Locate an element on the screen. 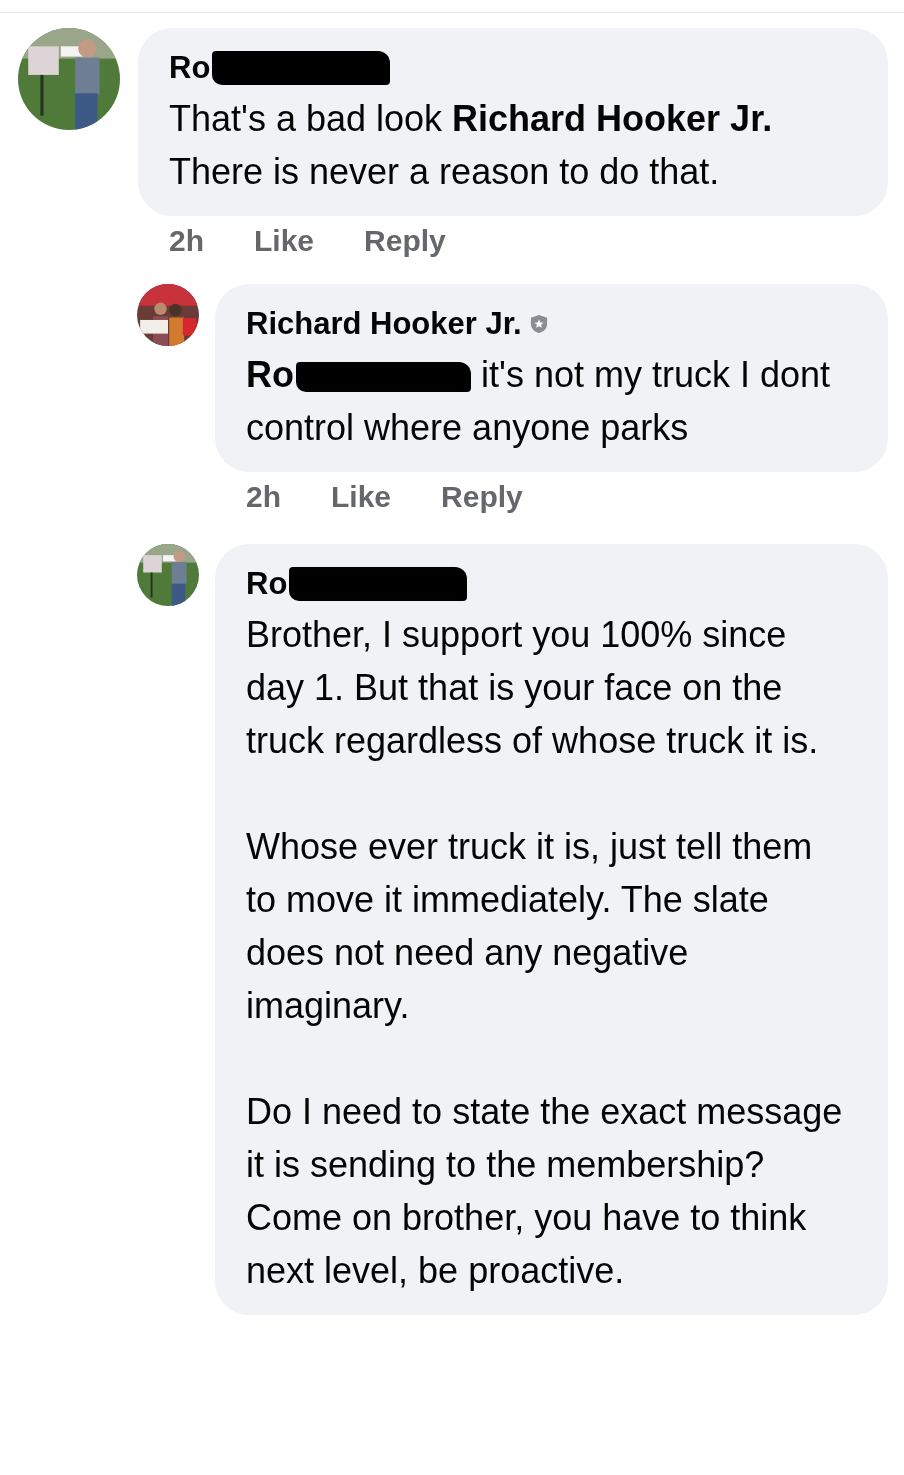 This screenshot has height=1475, width=904. comment-text: That's a bad look Richard Hooker Jr. There is never a reason to do that. is located at coordinates (471, 145).